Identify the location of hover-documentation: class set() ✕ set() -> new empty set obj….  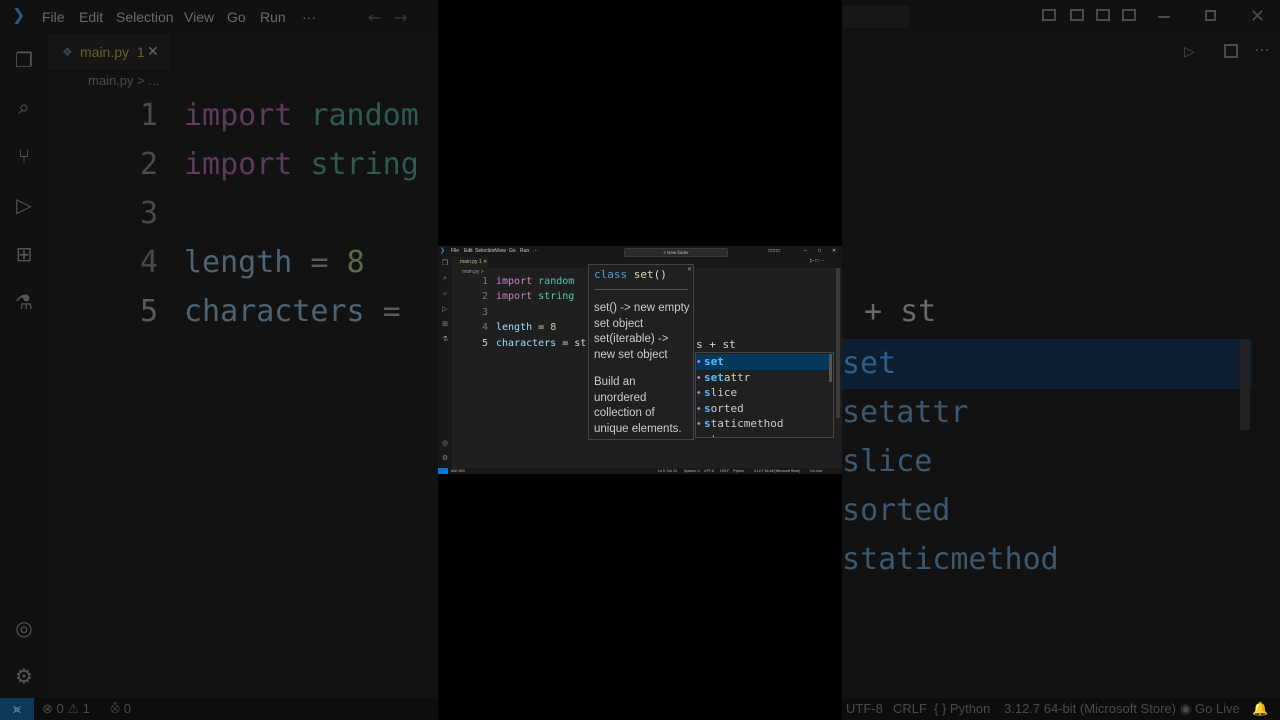
(641, 352).